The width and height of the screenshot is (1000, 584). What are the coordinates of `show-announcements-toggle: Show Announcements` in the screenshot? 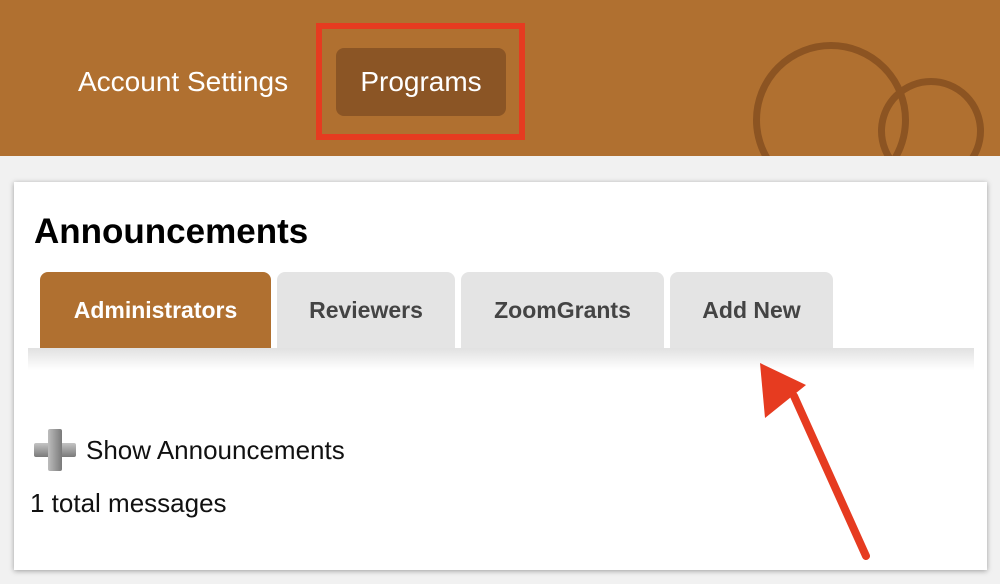 It's located at (189, 450).